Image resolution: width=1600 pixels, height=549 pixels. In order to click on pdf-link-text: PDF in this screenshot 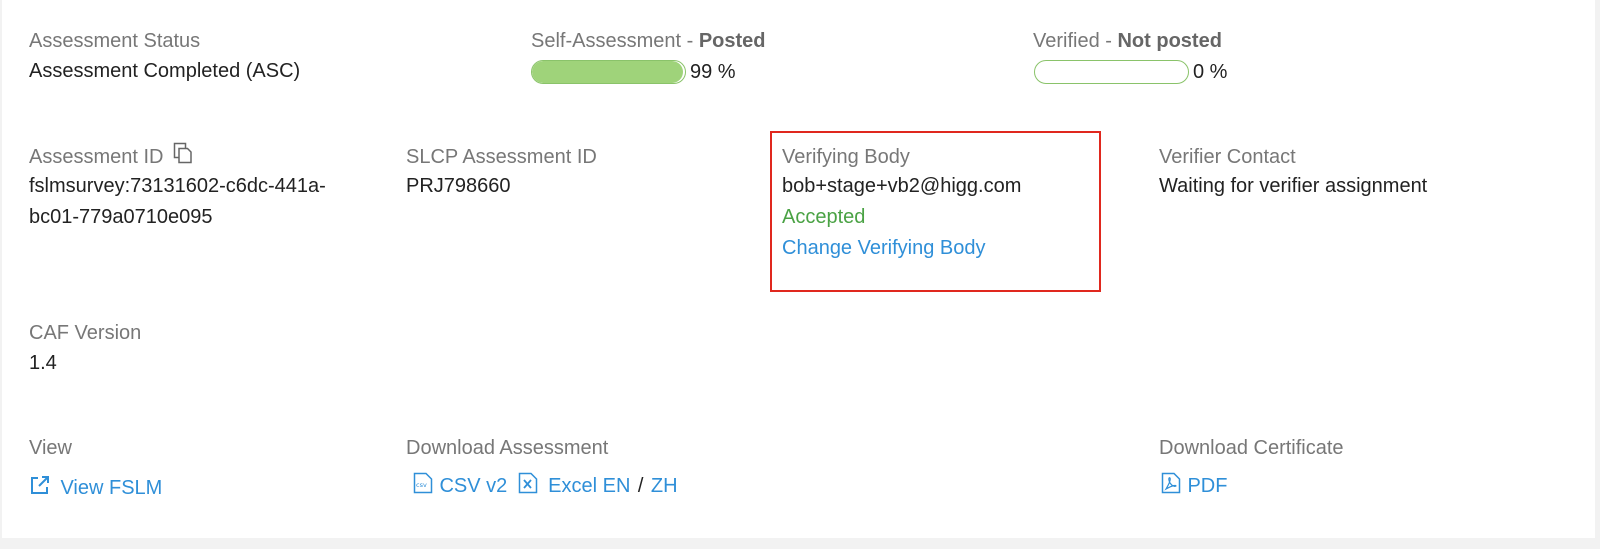, I will do `click(1207, 486)`.